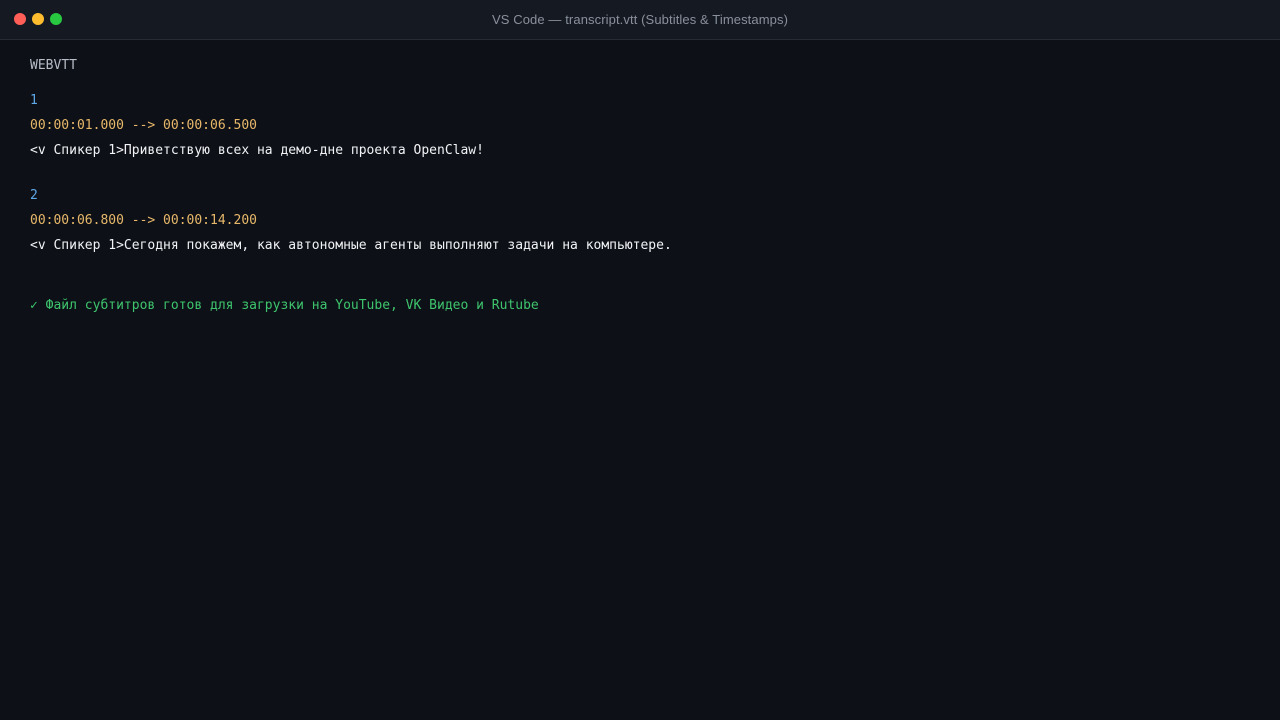 This screenshot has width=1280, height=720. What do you see at coordinates (34, 195) in the screenshot?
I see `cue-id: 2` at bounding box center [34, 195].